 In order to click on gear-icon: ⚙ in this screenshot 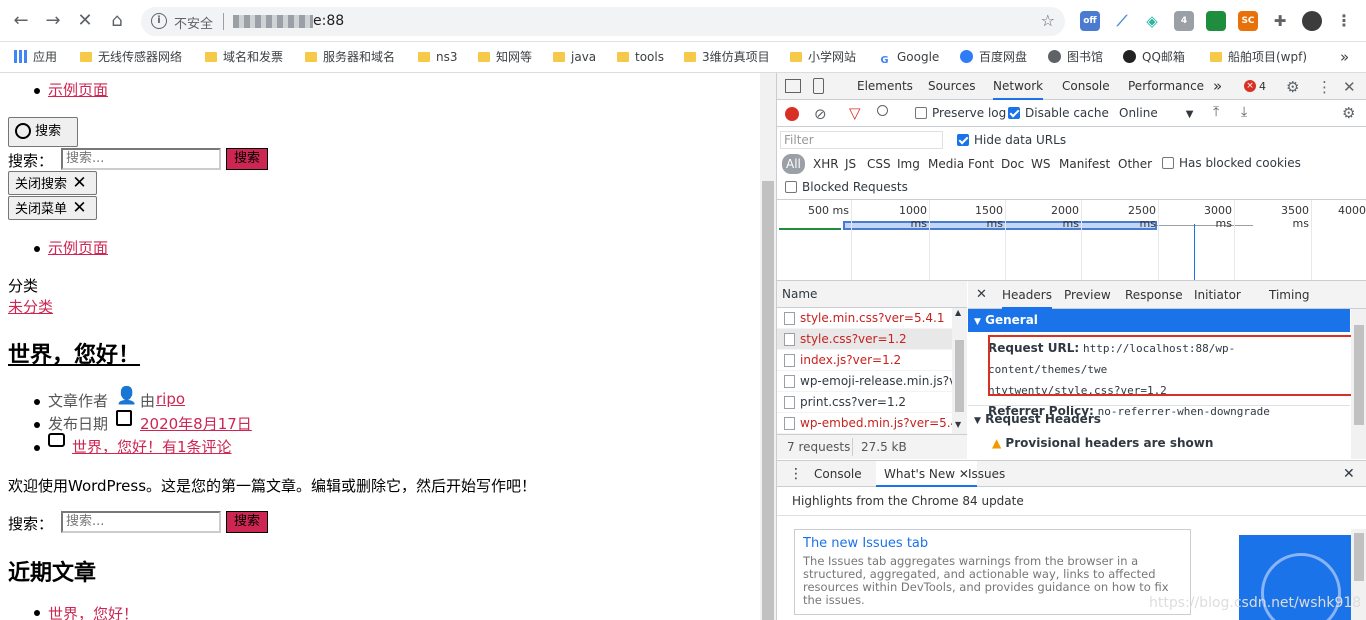, I will do `click(1292, 87)`.